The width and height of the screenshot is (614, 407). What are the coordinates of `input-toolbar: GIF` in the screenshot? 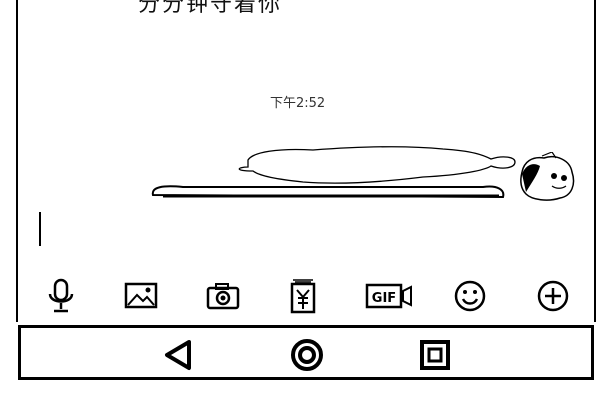 It's located at (306, 295).